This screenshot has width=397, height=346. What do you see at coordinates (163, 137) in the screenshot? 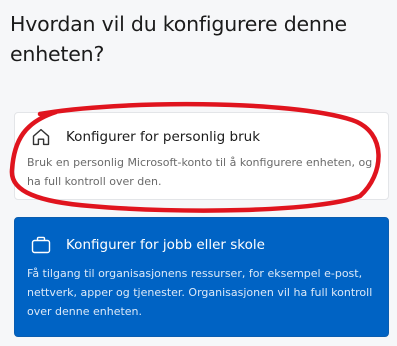
I see `option-personal-title: Konfigurer for personlig bruk` at bounding box center [163, 137].